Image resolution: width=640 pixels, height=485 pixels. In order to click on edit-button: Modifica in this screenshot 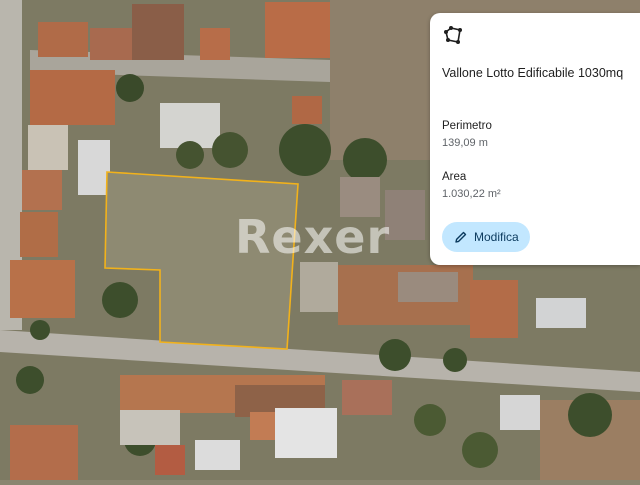, I will do `click(486, 237)`.